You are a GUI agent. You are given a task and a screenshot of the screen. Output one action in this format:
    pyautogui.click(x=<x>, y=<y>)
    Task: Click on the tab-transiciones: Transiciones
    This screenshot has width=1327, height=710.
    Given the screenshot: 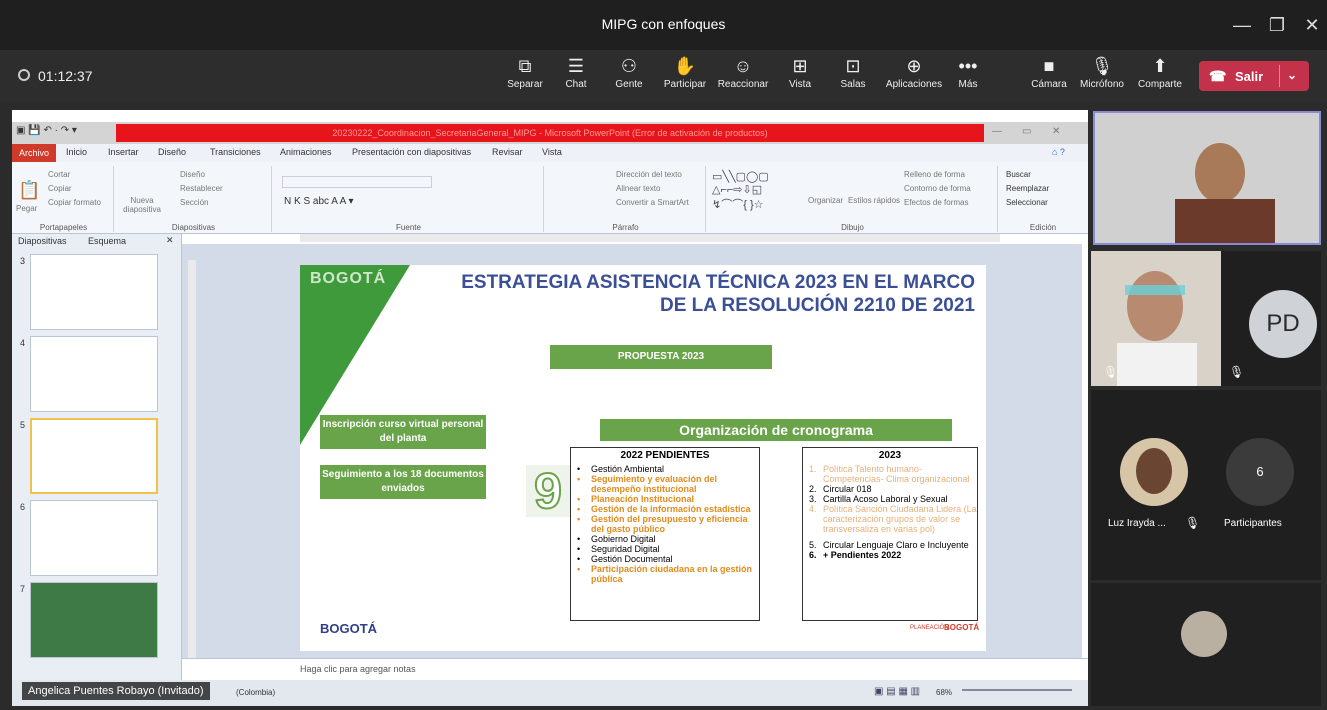 What is the action you would take?
    pyautogui.click(x=235, y=152)
    